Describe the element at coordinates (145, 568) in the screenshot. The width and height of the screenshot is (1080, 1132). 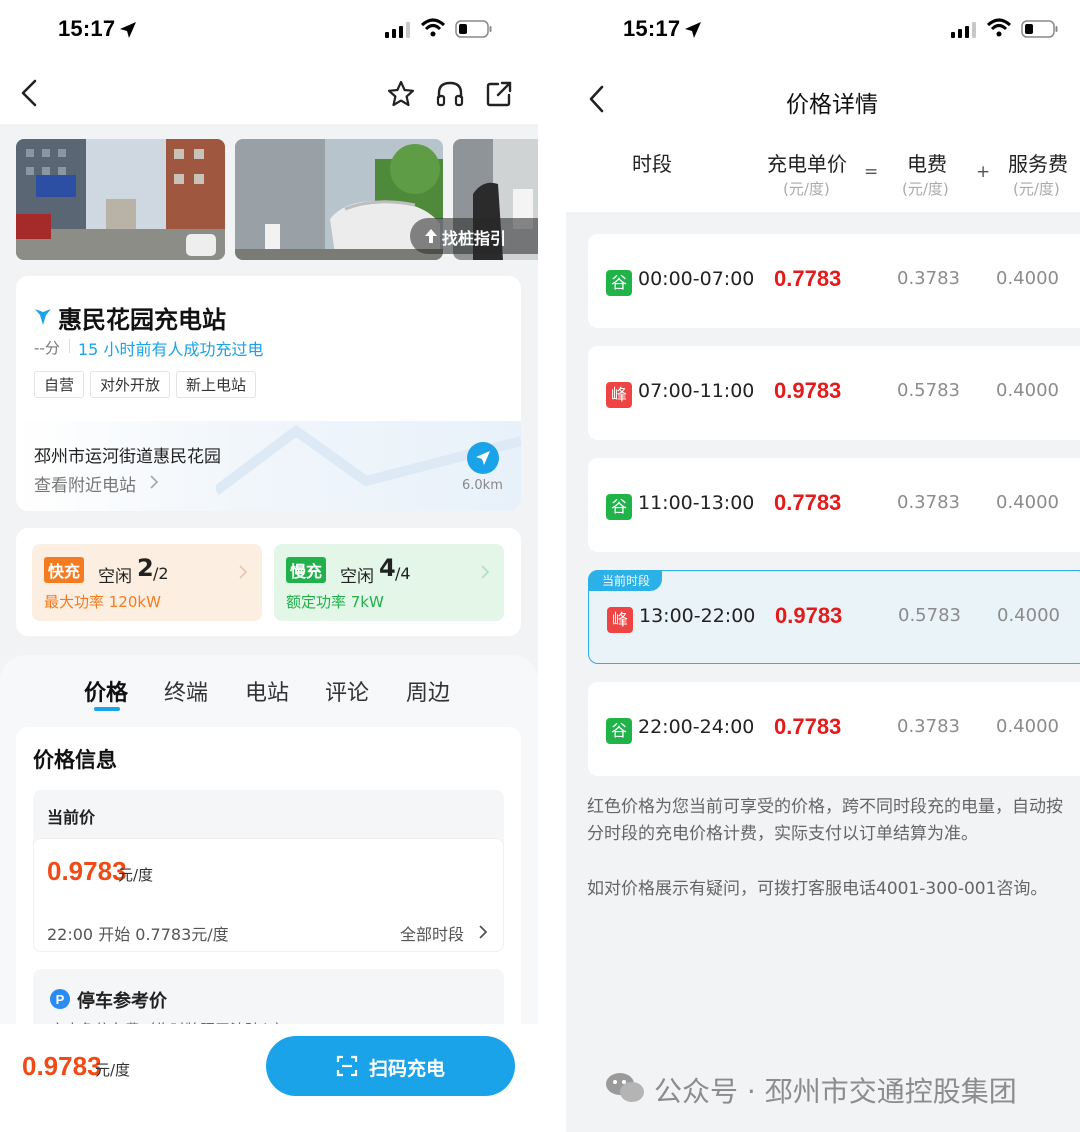
I see `fast-idle-count: 2` at that location.